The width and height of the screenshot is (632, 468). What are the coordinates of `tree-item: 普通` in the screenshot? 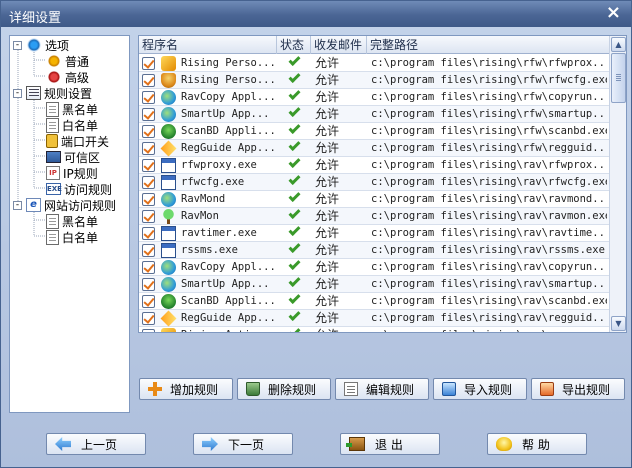 It's located at (67, 61).